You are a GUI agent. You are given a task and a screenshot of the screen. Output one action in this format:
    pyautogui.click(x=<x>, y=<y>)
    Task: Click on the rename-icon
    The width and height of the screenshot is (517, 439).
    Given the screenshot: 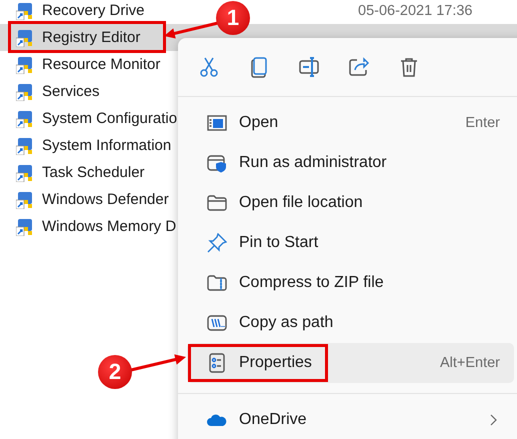 What is the action you would take?
    pyautogui.click(x=309, y=67)
    